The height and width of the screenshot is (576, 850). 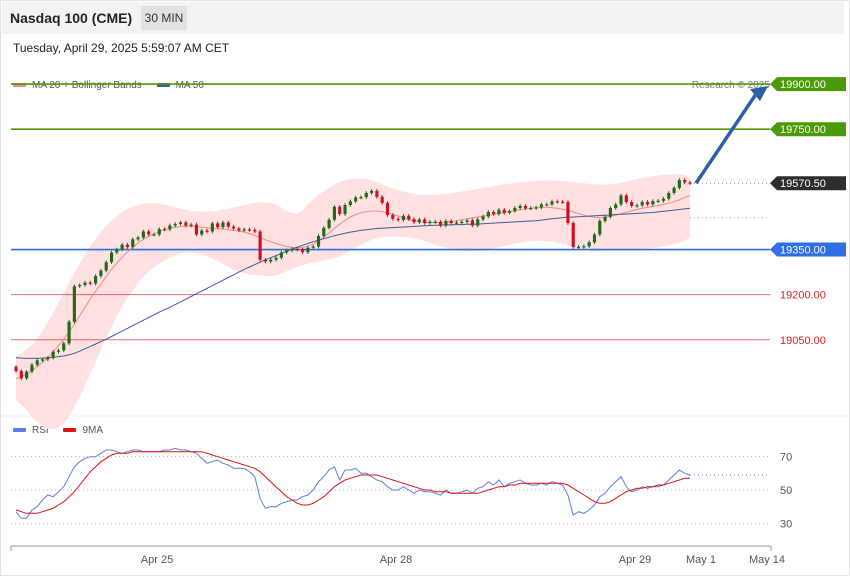 What do you see at coordinates (803, 296) in the screenshot?
I see `level-label-19200.00: 19200.00` at bounding box center [803, 296].